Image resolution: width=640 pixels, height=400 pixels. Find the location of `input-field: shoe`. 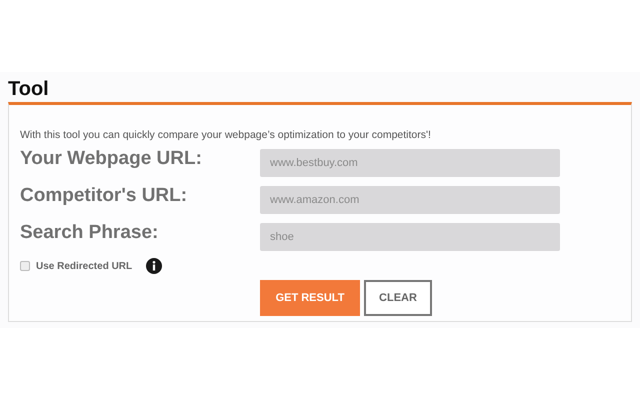

input-field: shoe is located at coordinates (410, 237).